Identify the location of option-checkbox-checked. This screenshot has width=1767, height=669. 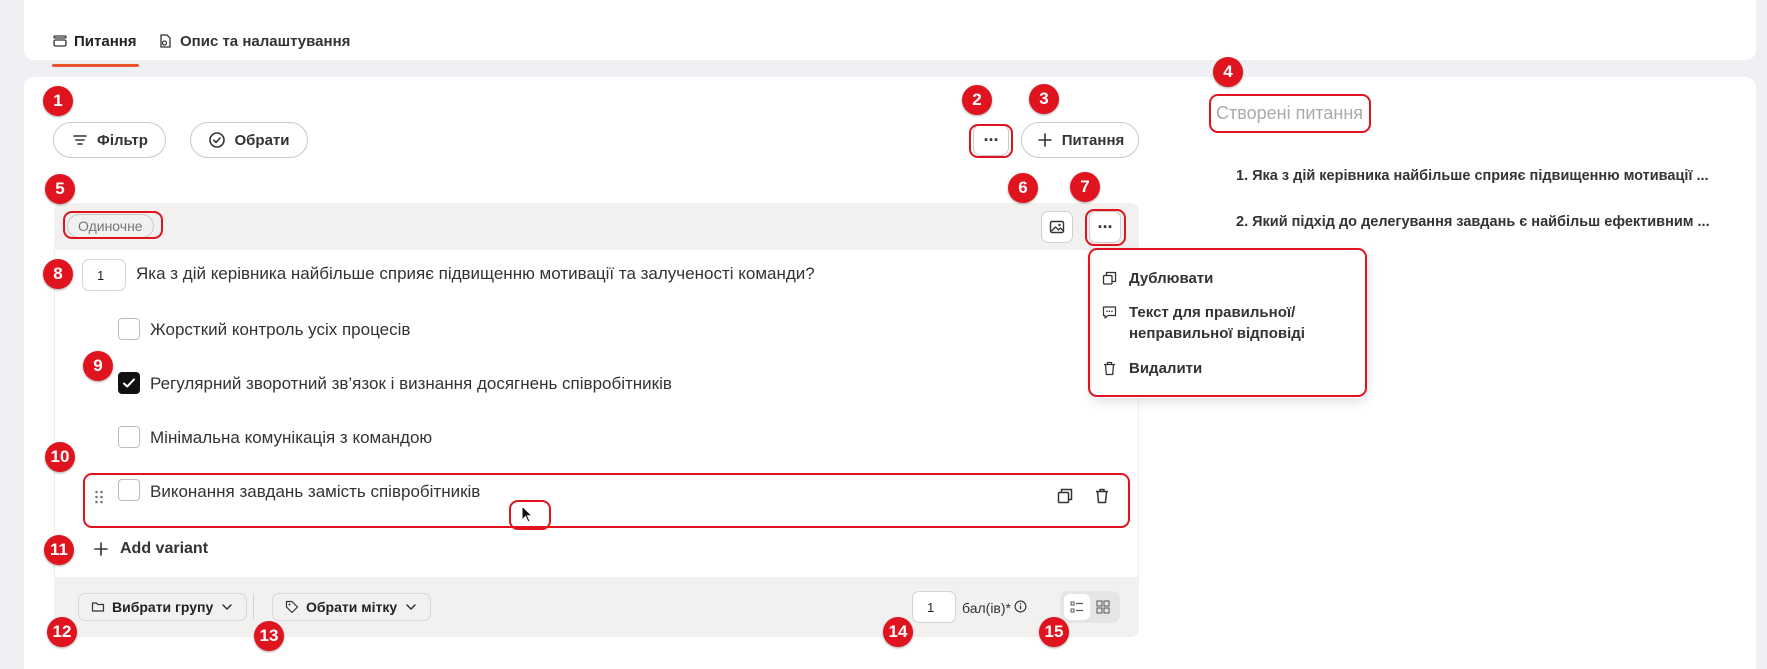
(129, 383).